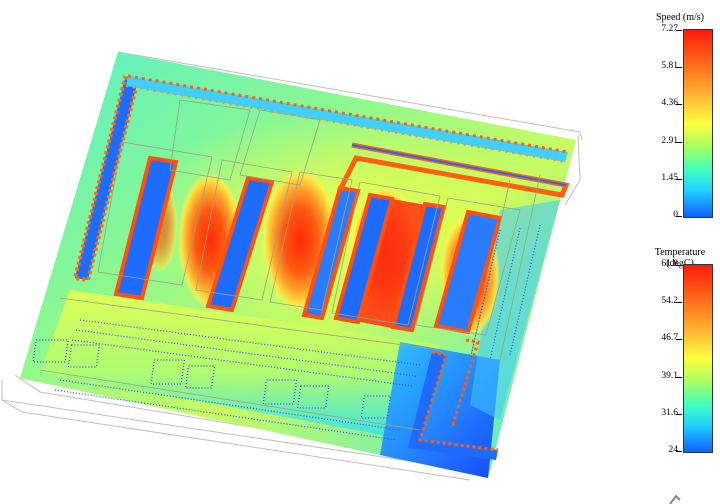  What do you see at coordinates (669, 264) in the screenshot?
I see `temperature-tick-label: 61.8` at bounding box center [669, 264].